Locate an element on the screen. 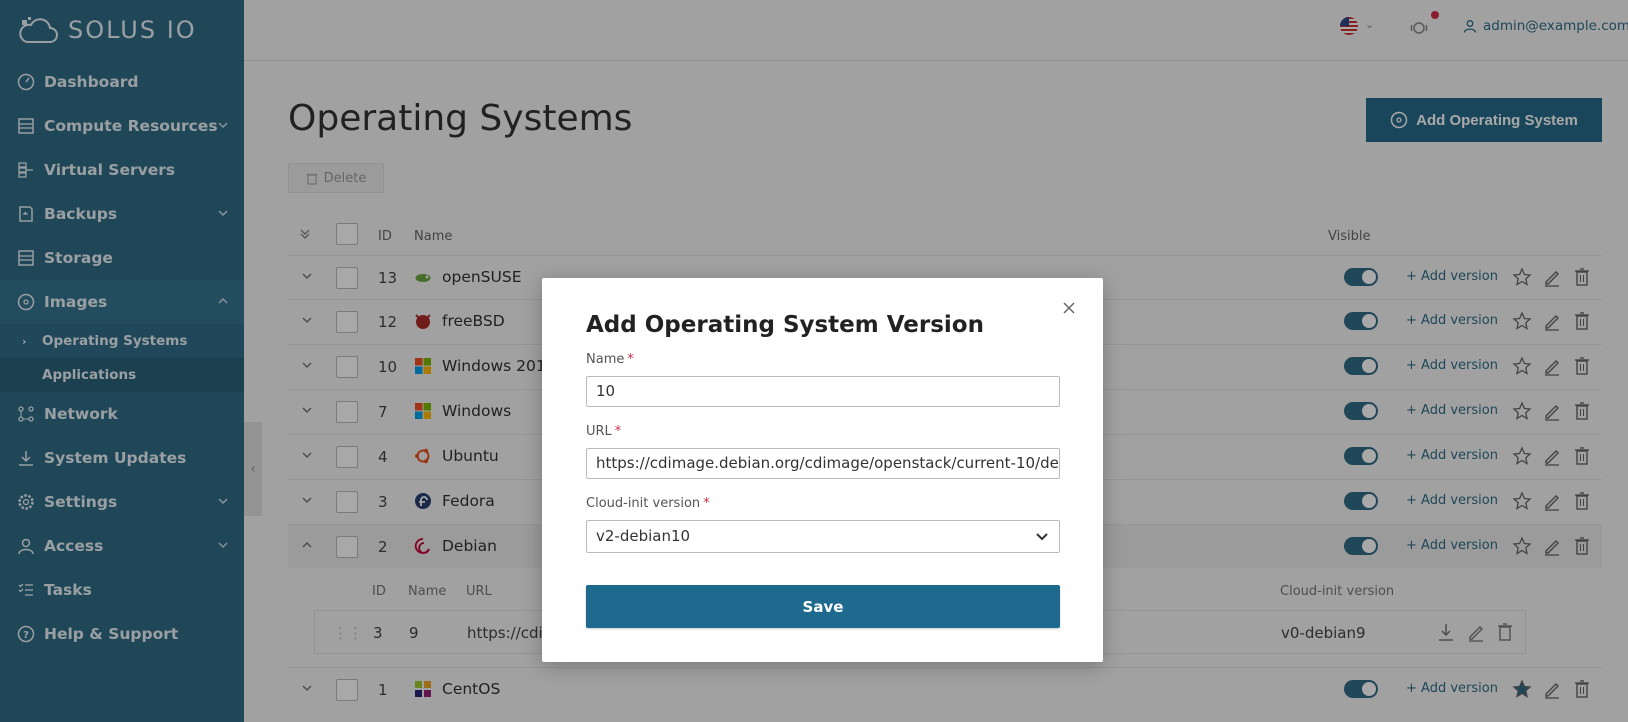 Image resolution: width=1628 pixels, height=722 pixels. url-label: URL * is located at coordinates (604, 431).